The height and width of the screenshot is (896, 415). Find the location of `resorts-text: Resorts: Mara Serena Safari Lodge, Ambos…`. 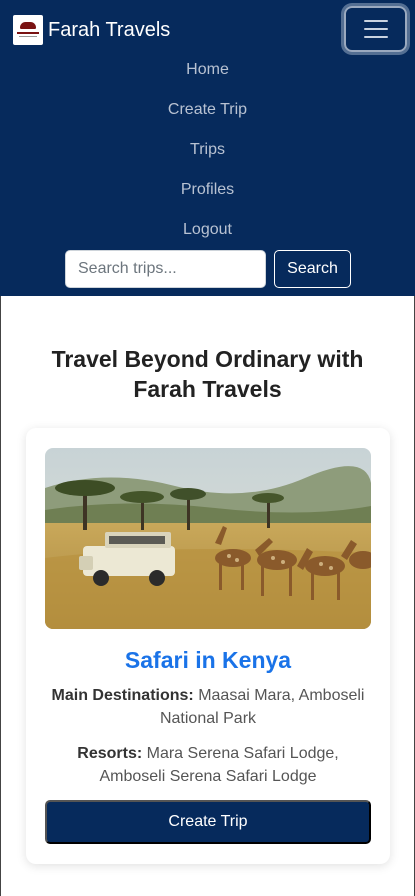

resorts-text: Resorts: Mara Serena Safari Lodge, Ambos… is located at coordinates (208, 765).